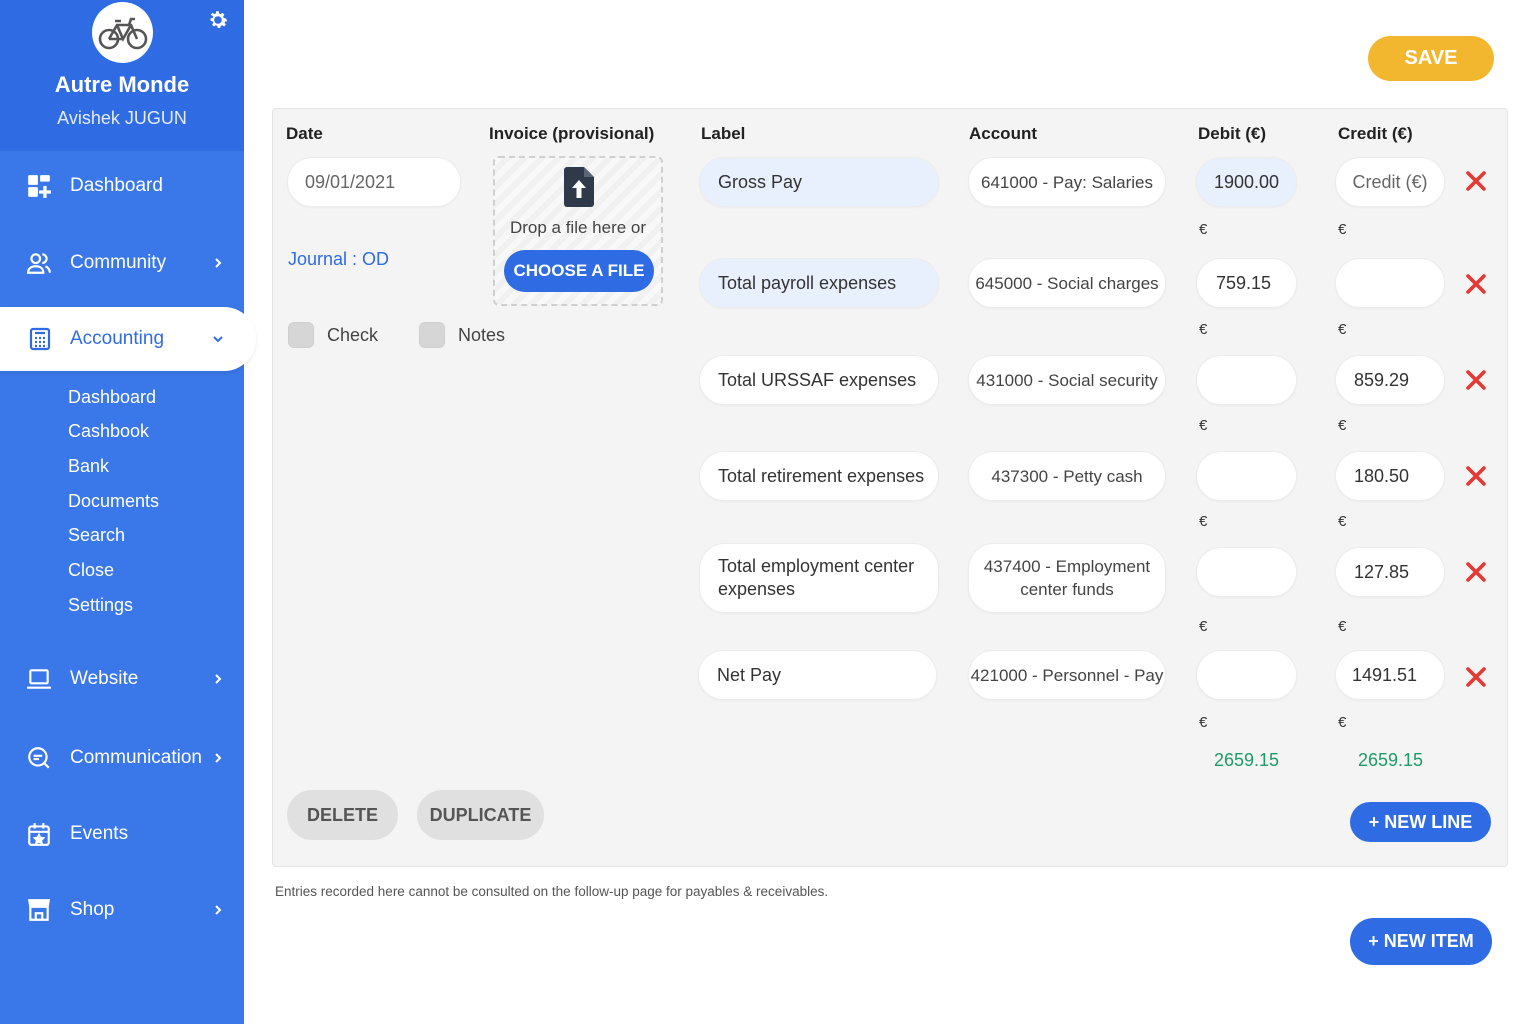 The width and height of the screenshot is (1536, 1024). Describe the element at coordinates (819, 283) in the screenshot. I see `line-label-field: Total payroll expenses` at that location.